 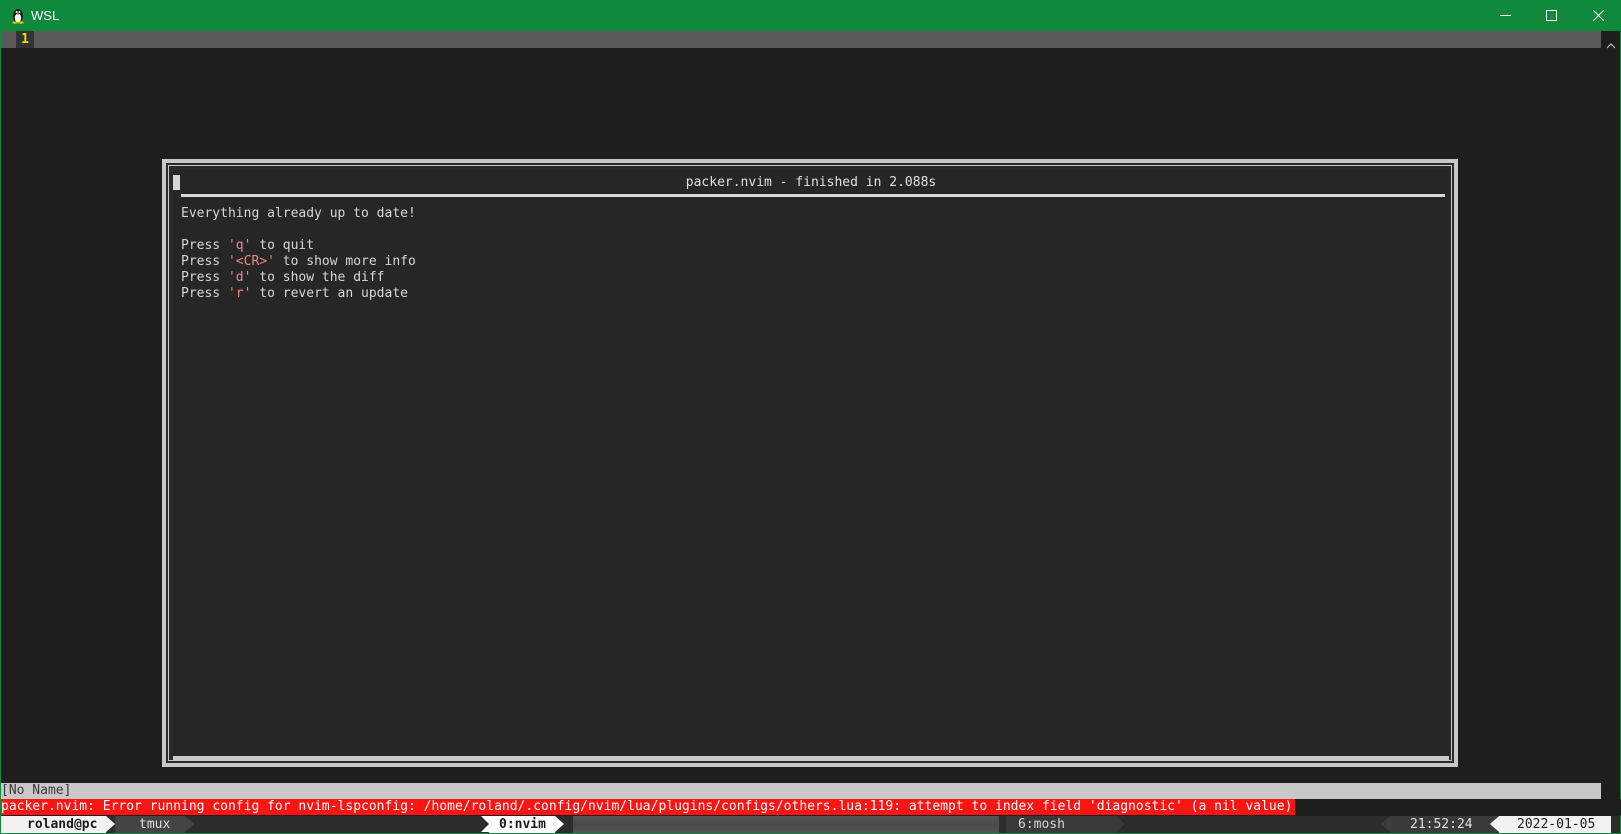 I want to click on minimize-icon, so click(x=1505, y=15).